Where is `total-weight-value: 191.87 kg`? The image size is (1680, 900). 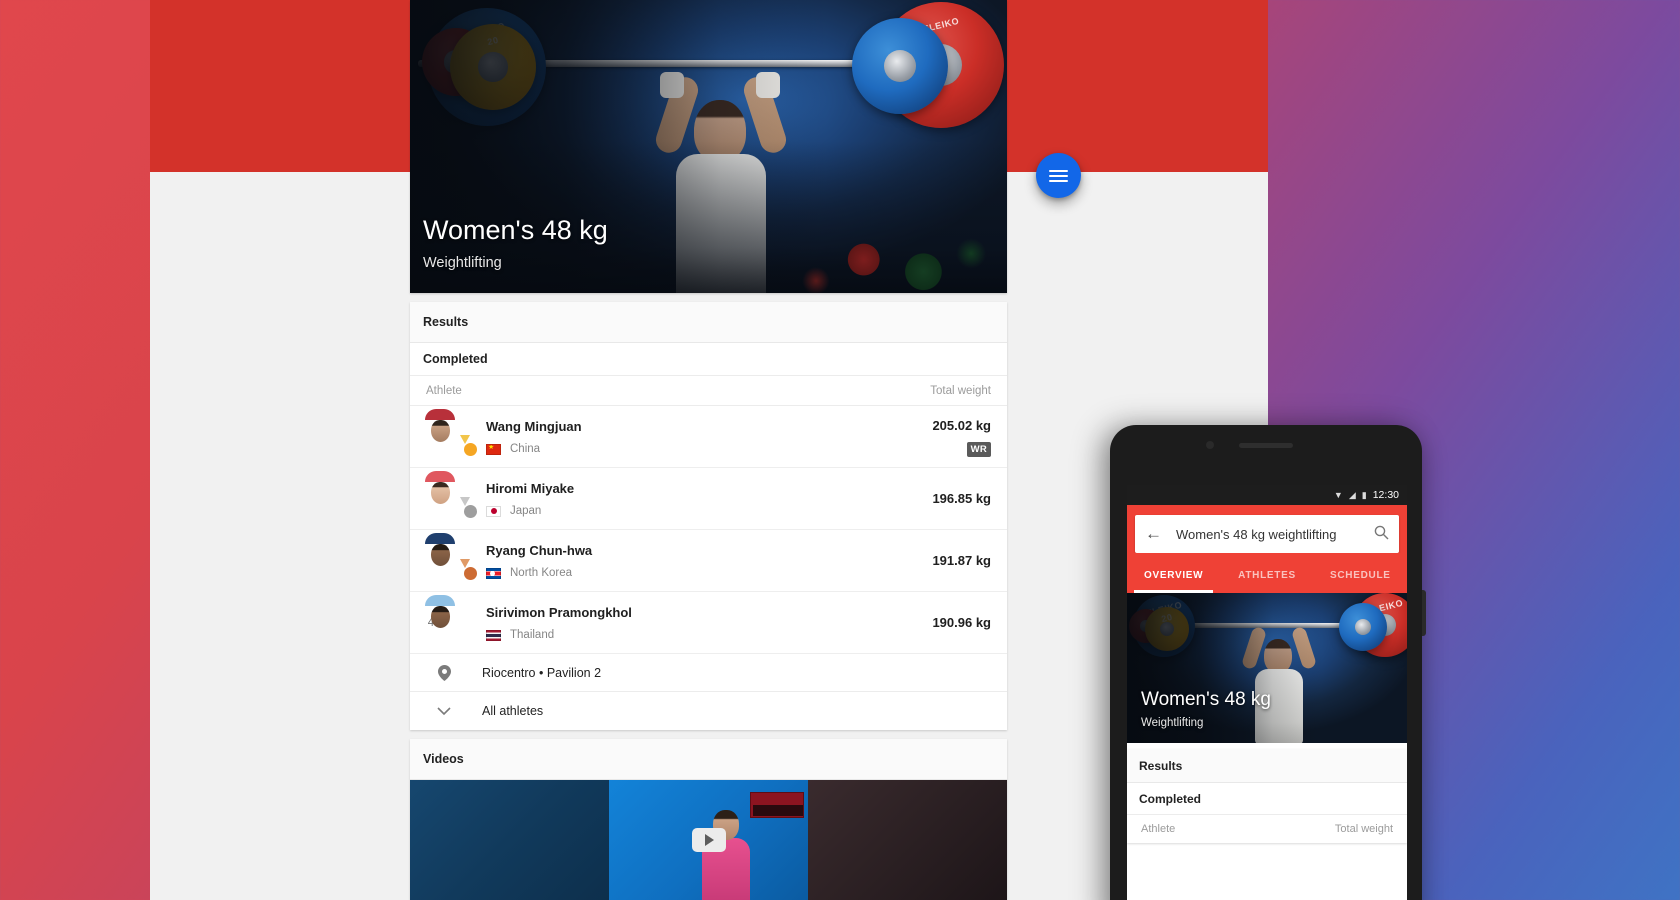 total-weight-value: 191.87 kg is located at coordinates (961, 560).